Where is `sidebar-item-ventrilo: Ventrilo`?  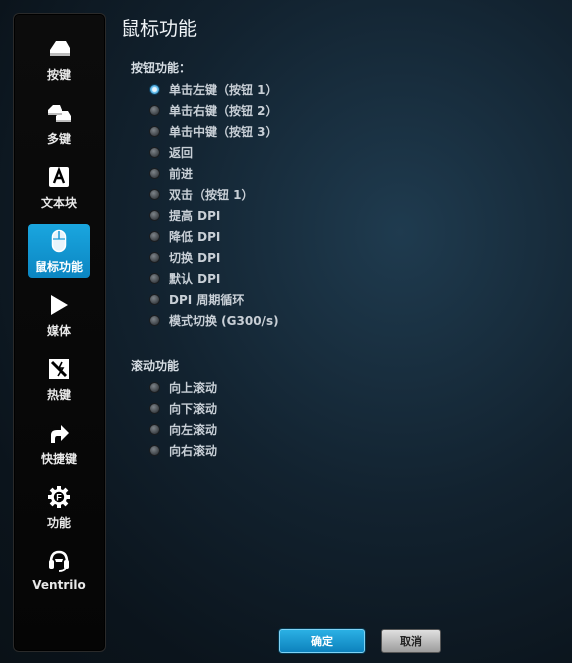 sidebar-item-ventrilo: Ventrilo is located at coordinates (59, 571).